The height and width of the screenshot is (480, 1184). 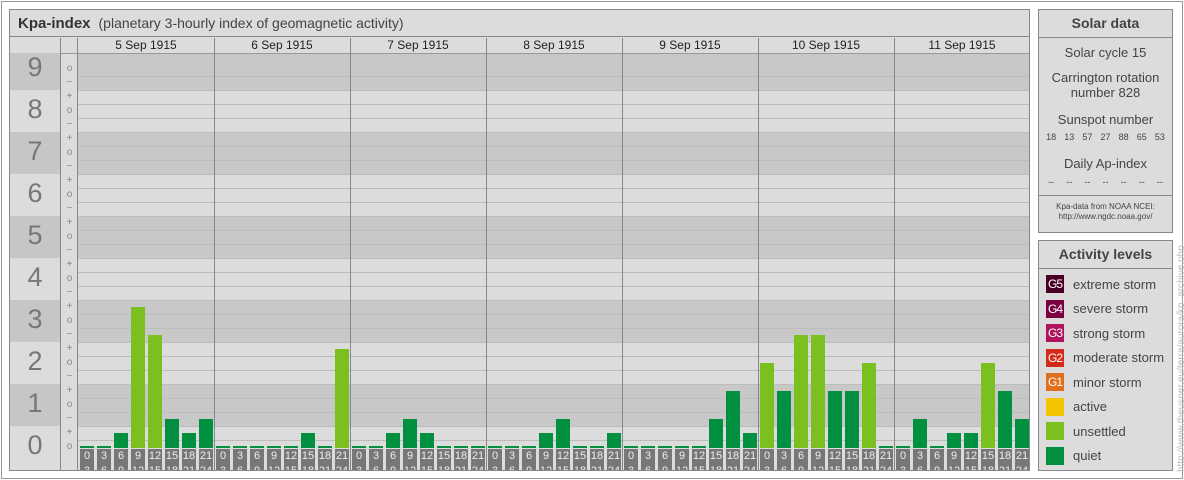 What do you see at coordinates (282, 45) in the screenshot?
I see `day-label: 6 Sep 1915` at bounding box center [282, 45].